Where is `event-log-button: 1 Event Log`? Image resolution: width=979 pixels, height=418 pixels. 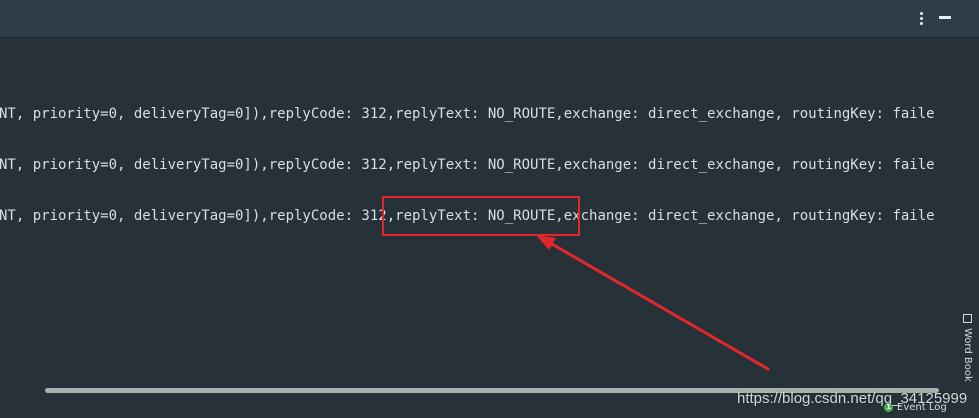 event-log-button: 1 Event Log is located at coordinates (915, 407).